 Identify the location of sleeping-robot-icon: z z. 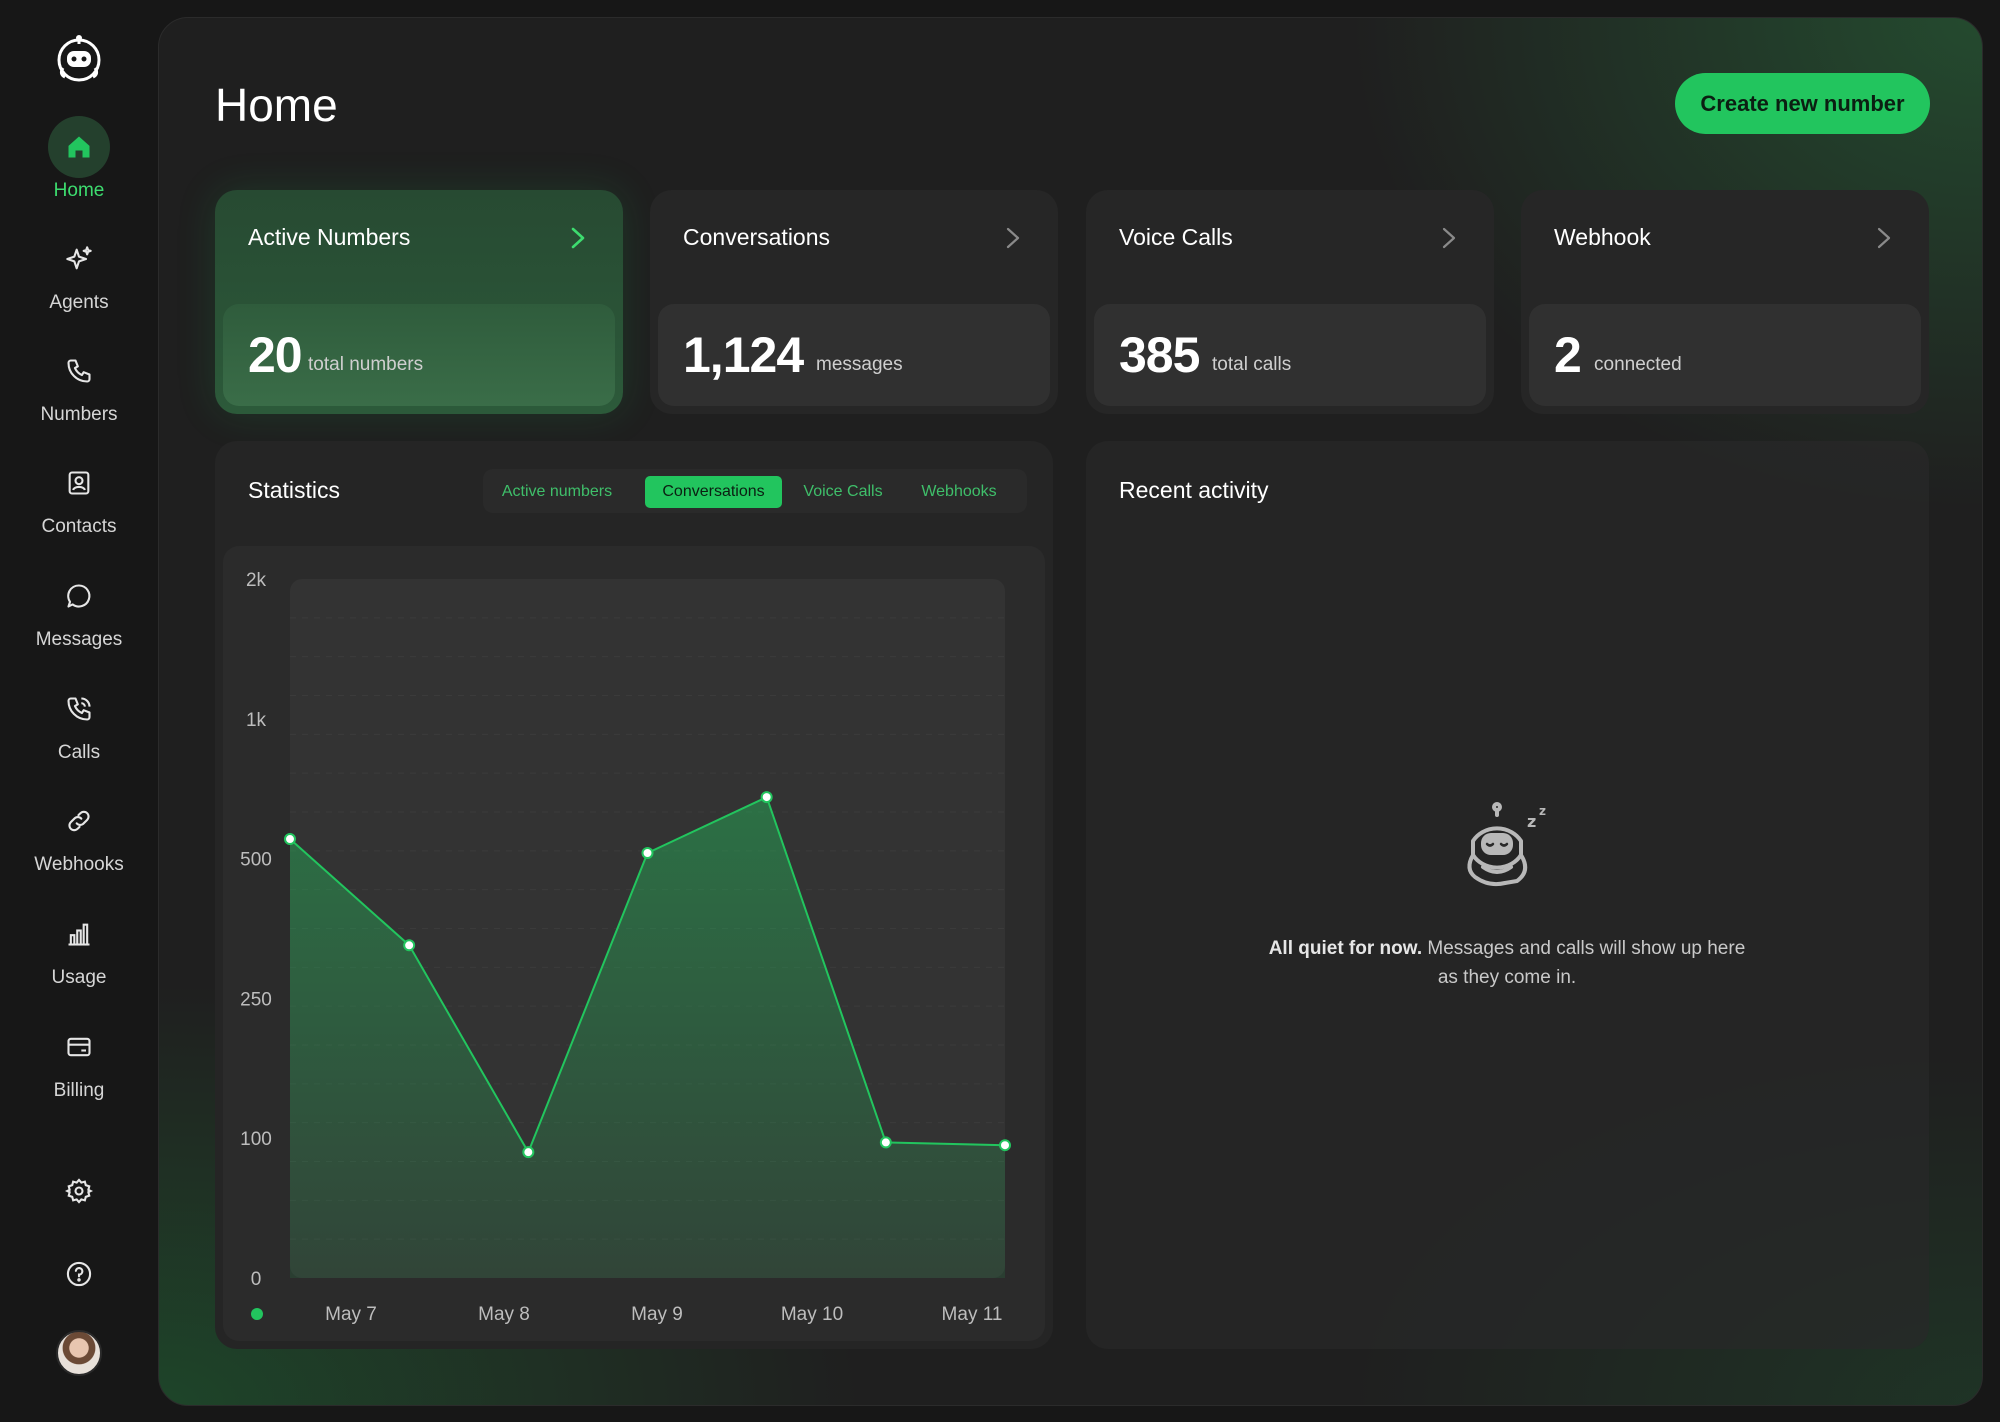
(1506, 844).